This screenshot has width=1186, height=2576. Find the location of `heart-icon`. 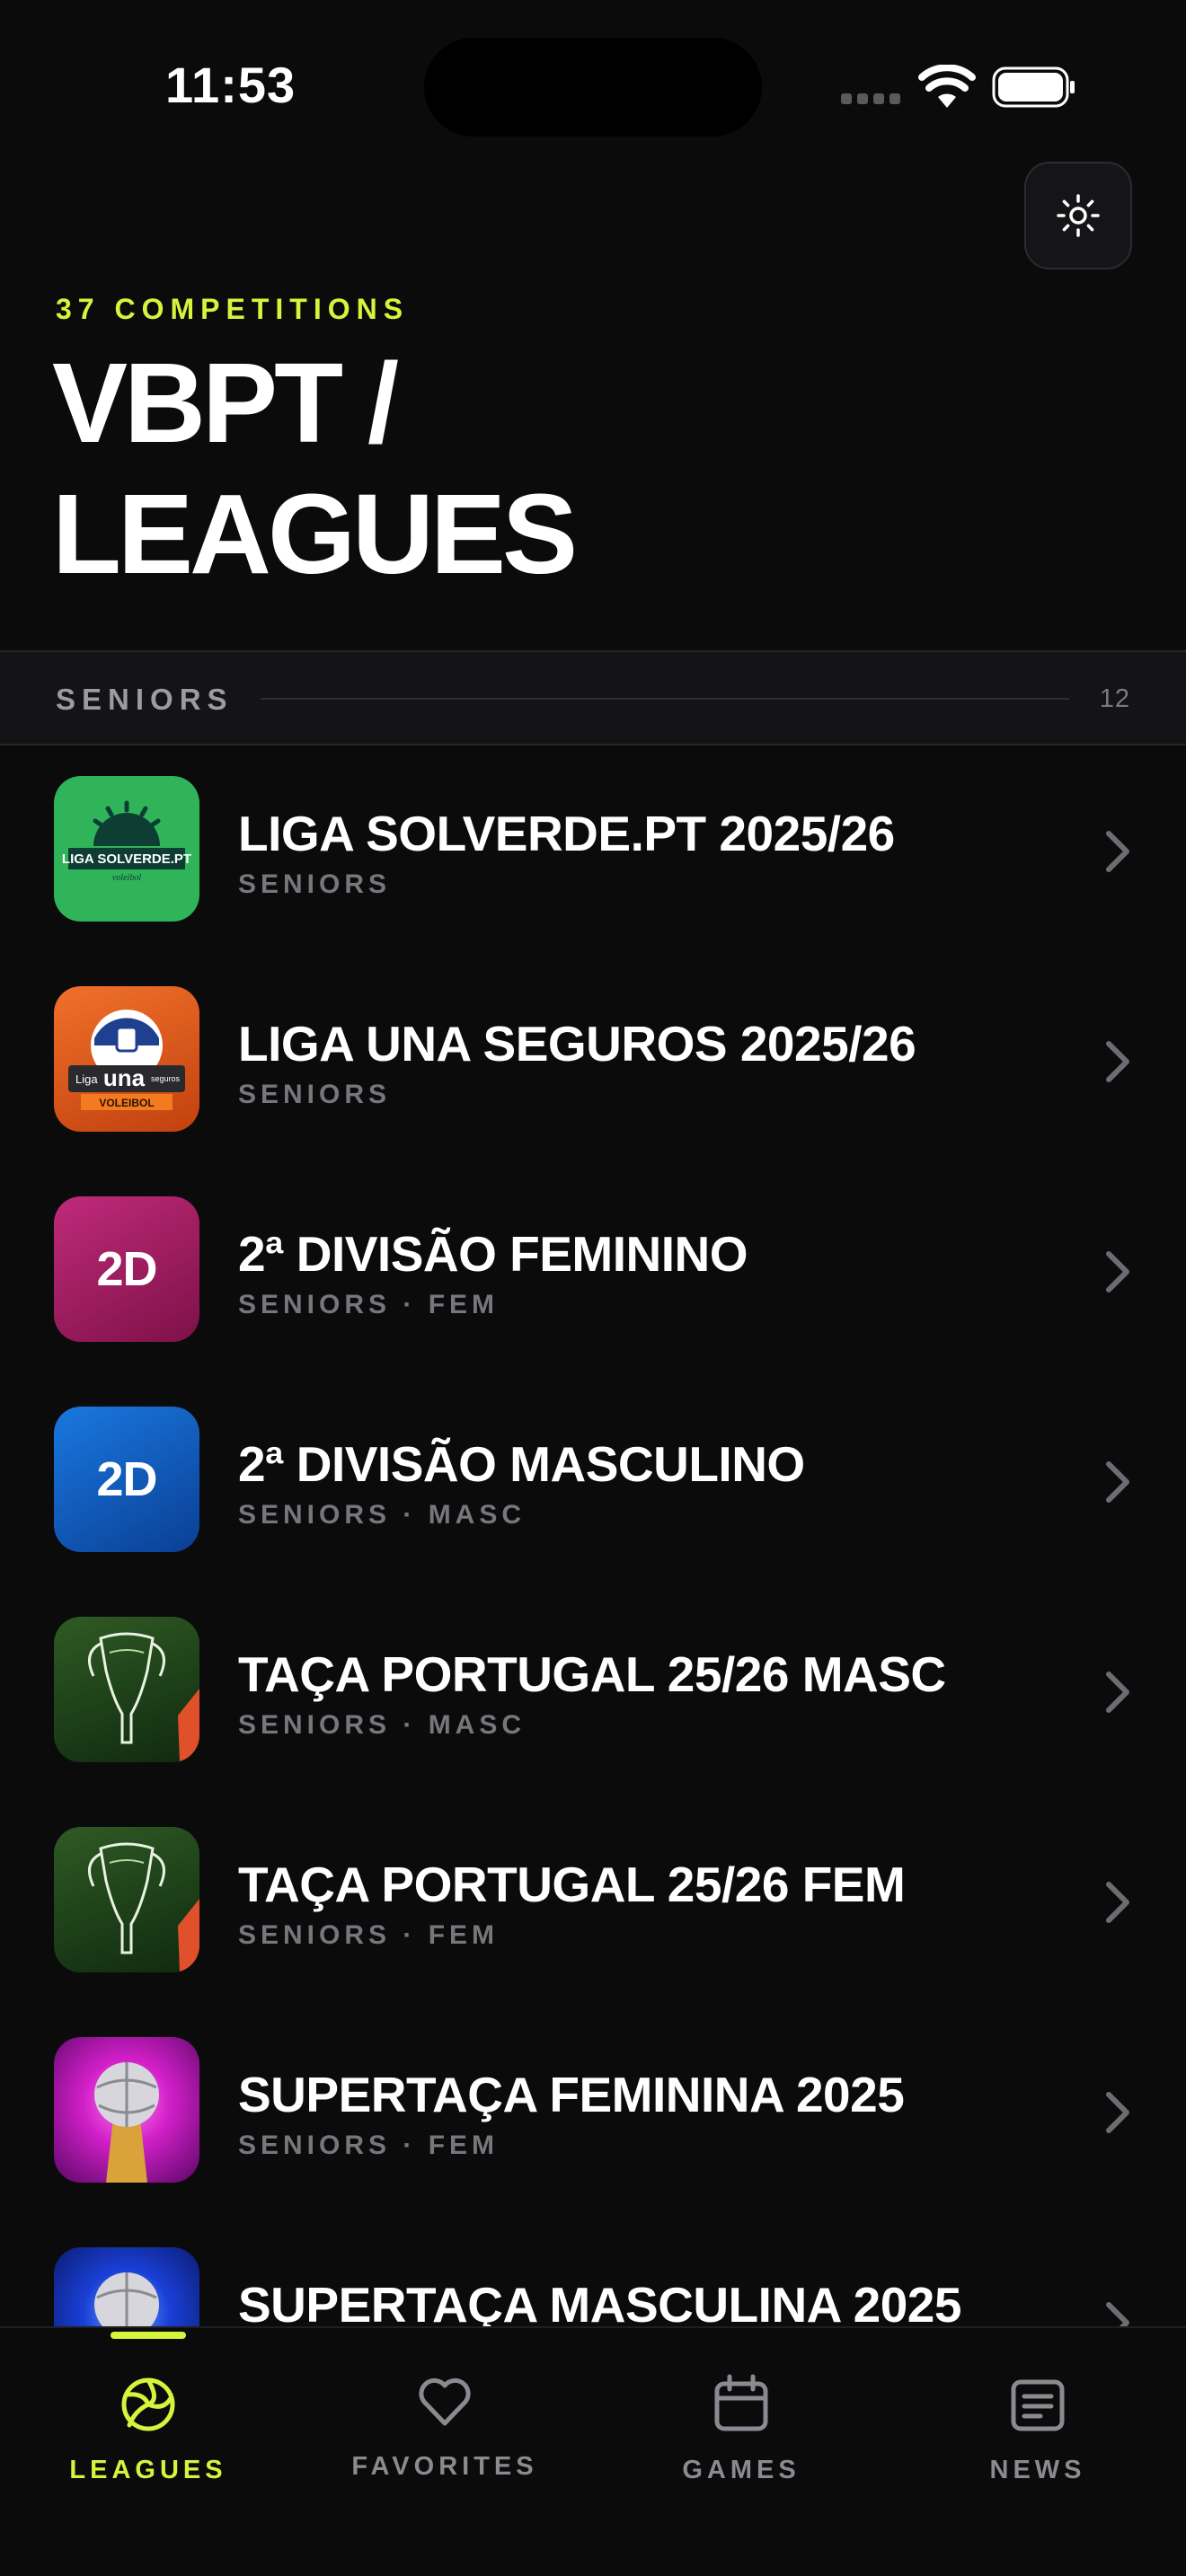

heart-icon is located at coordinates (445, 2402).